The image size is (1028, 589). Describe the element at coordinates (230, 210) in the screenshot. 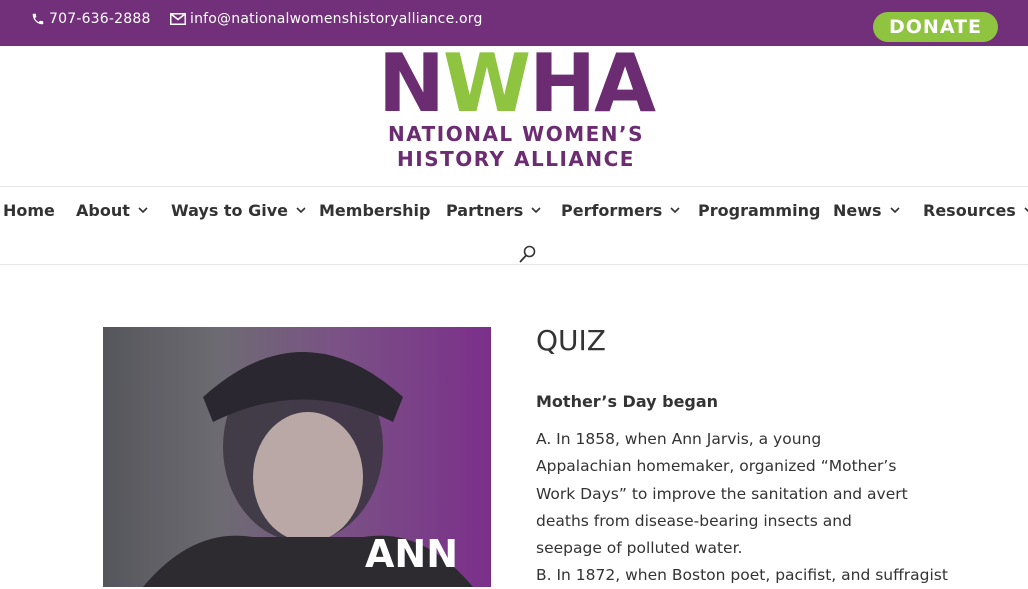

I see `nav-item-label: Ways to Give` at that location.